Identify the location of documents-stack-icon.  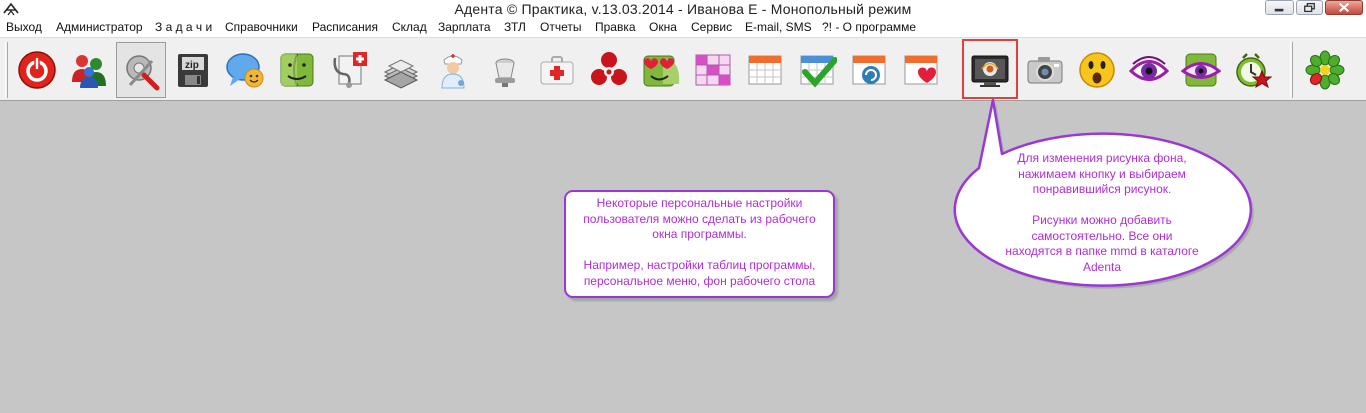
(401, 74).